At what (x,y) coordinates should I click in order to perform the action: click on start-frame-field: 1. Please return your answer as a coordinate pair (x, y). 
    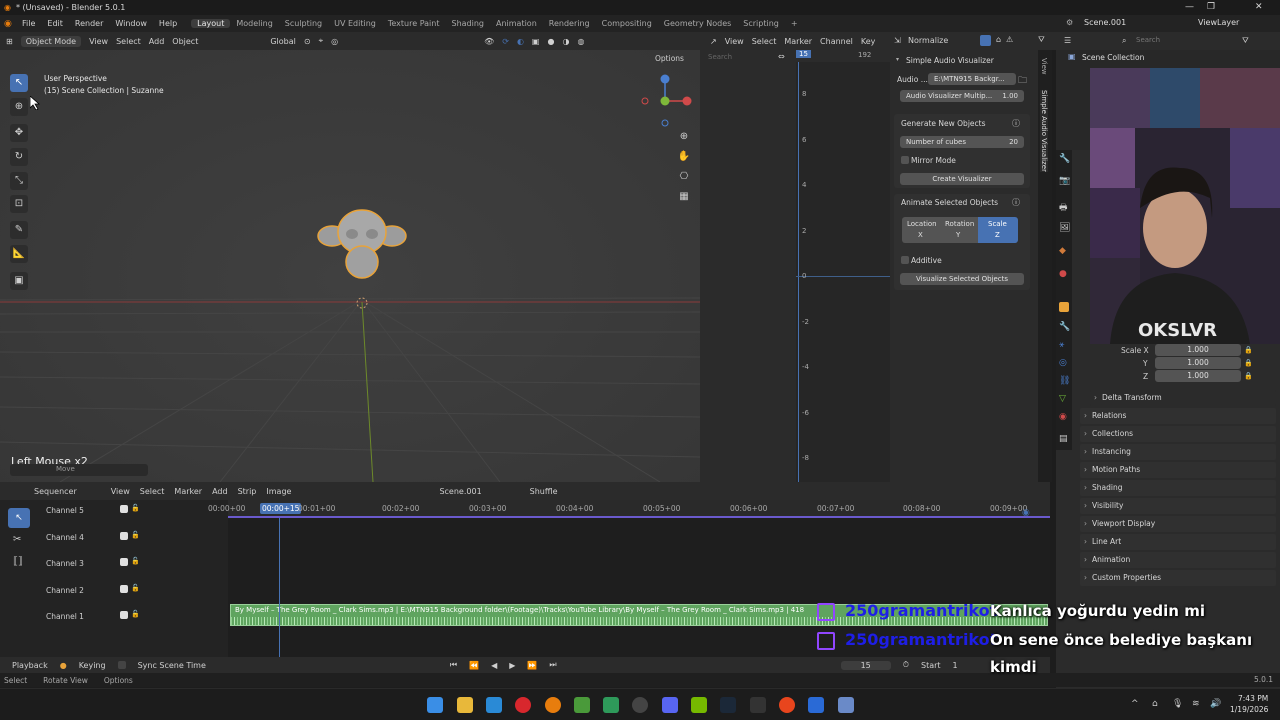
    Looking at the image, I should click on (955, 665).